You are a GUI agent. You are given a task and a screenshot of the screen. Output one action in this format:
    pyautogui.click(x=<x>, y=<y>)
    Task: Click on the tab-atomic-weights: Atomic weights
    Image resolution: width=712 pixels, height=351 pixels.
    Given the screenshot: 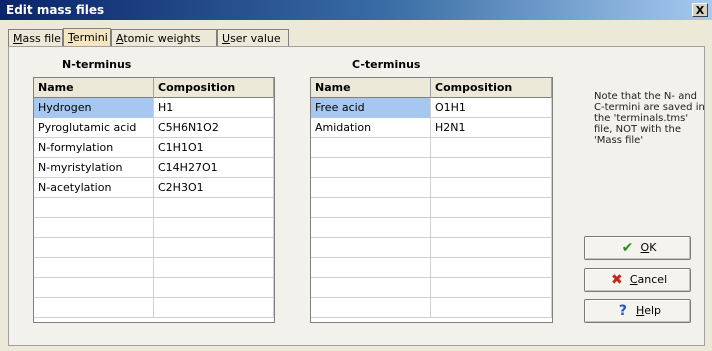 What is the action you would take?
    pyautogui.click(x=164, y=38)
    